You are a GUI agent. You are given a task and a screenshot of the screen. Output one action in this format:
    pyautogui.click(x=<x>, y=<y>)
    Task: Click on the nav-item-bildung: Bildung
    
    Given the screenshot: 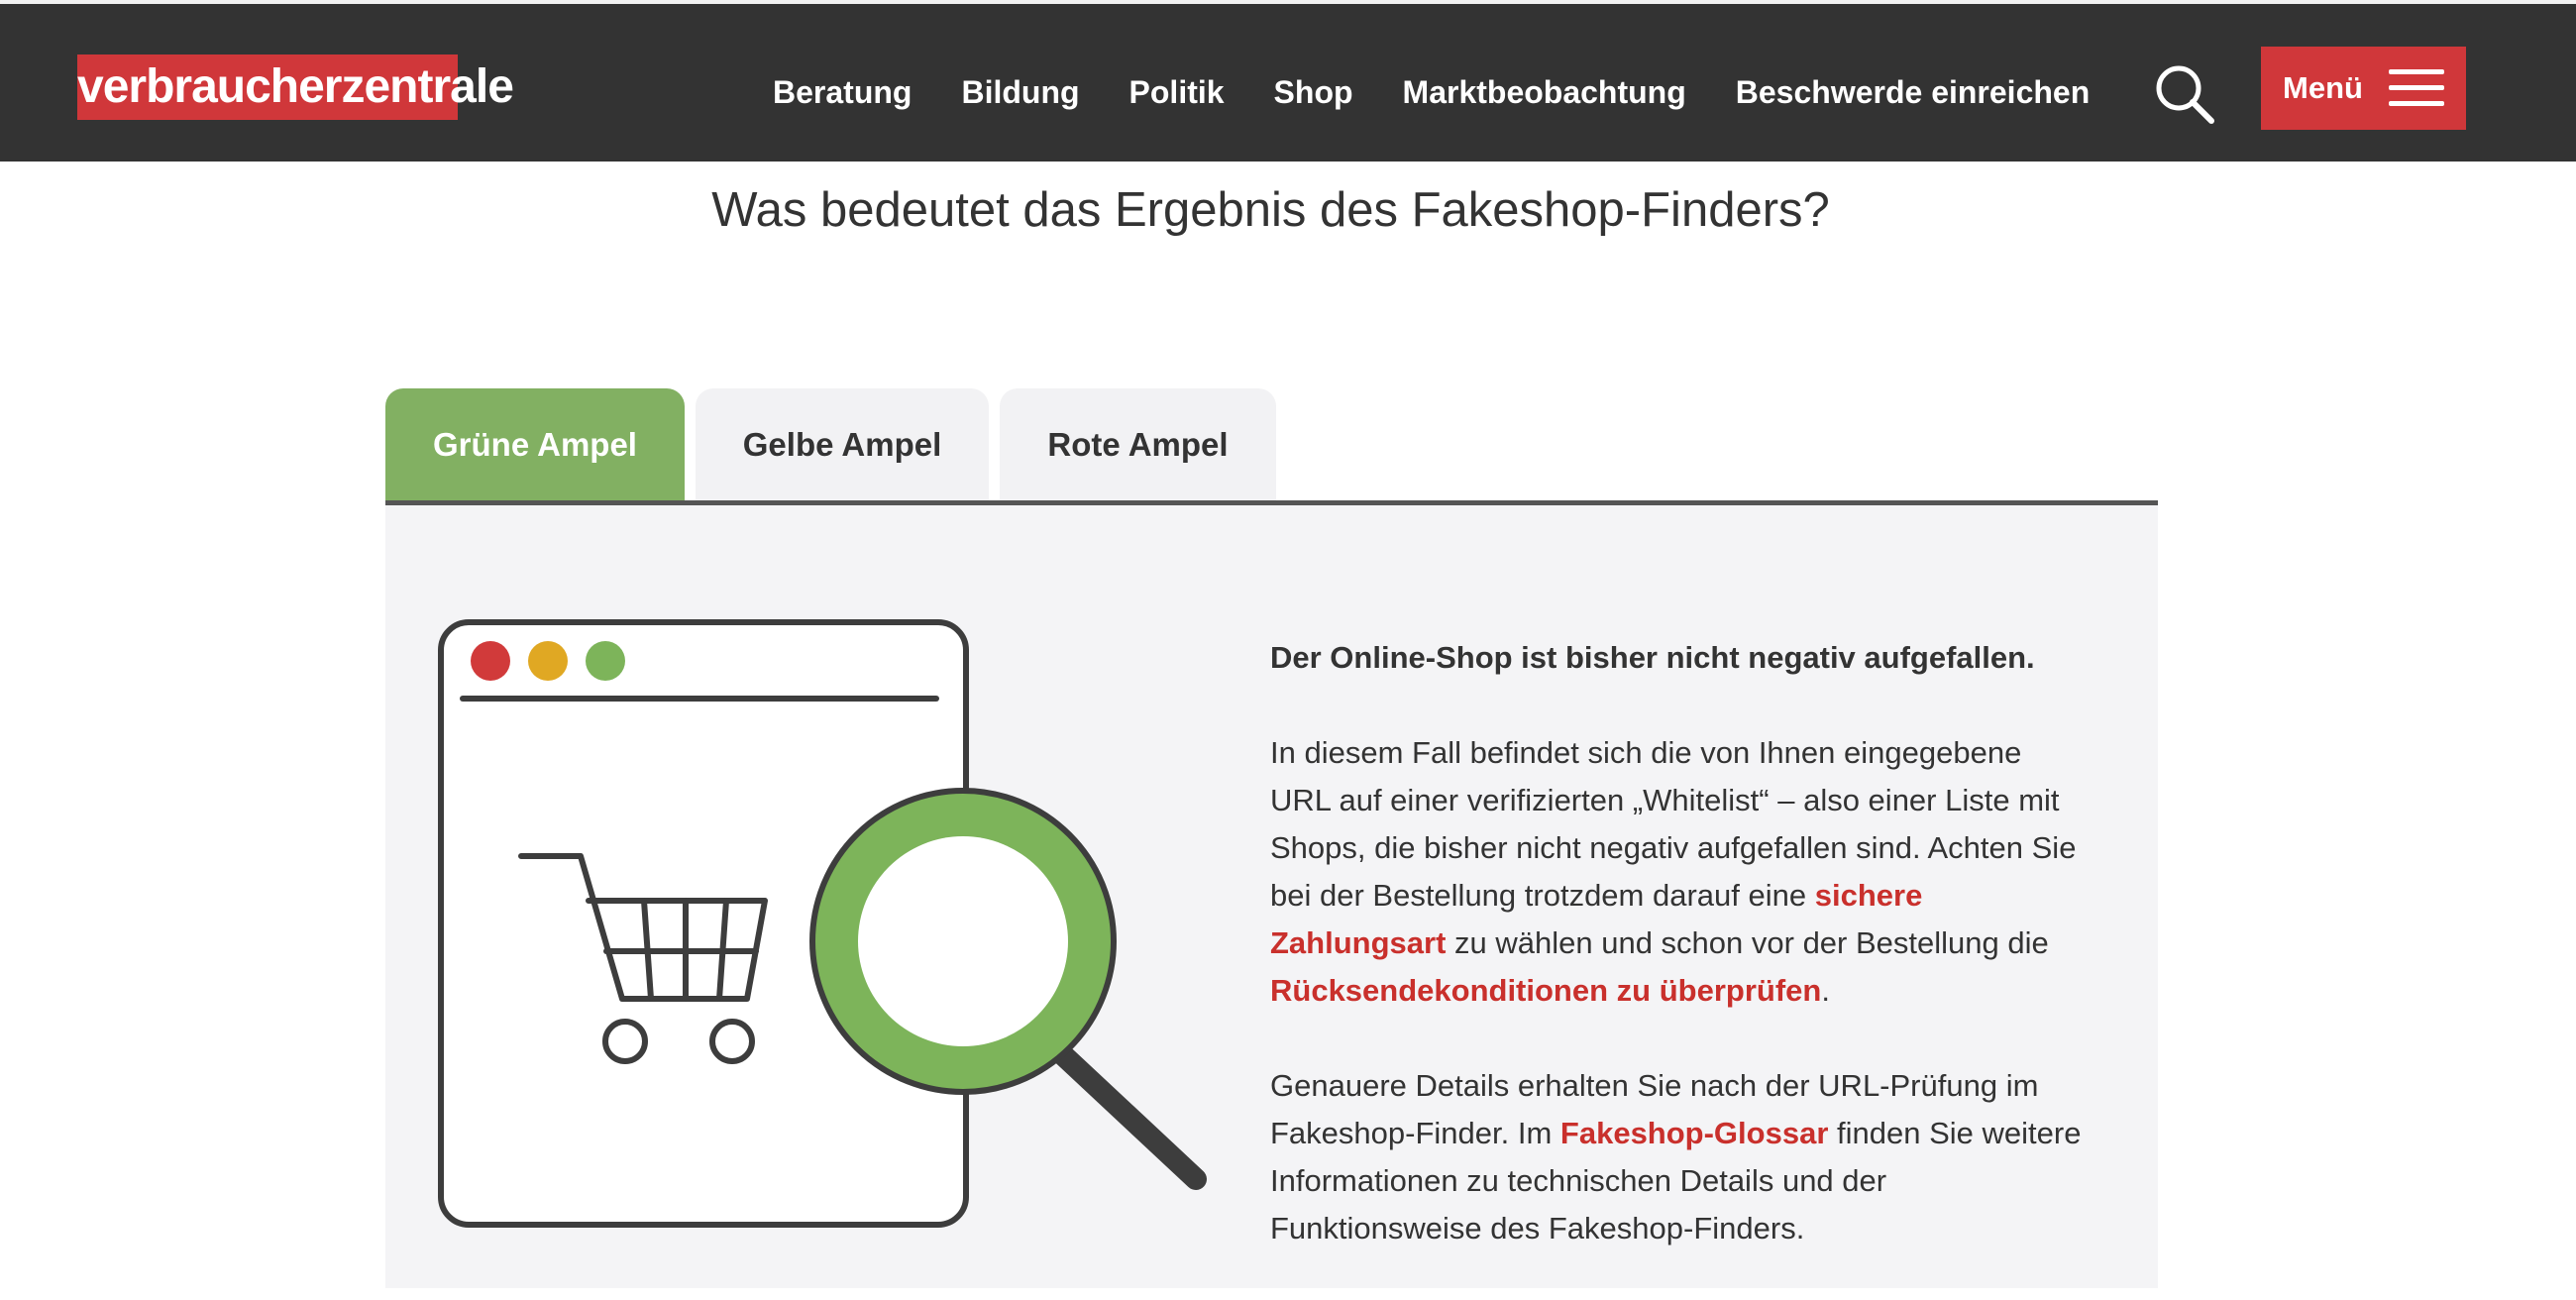 What is the action you would take?
    pyautogui.click(x=1020, y=92)
    